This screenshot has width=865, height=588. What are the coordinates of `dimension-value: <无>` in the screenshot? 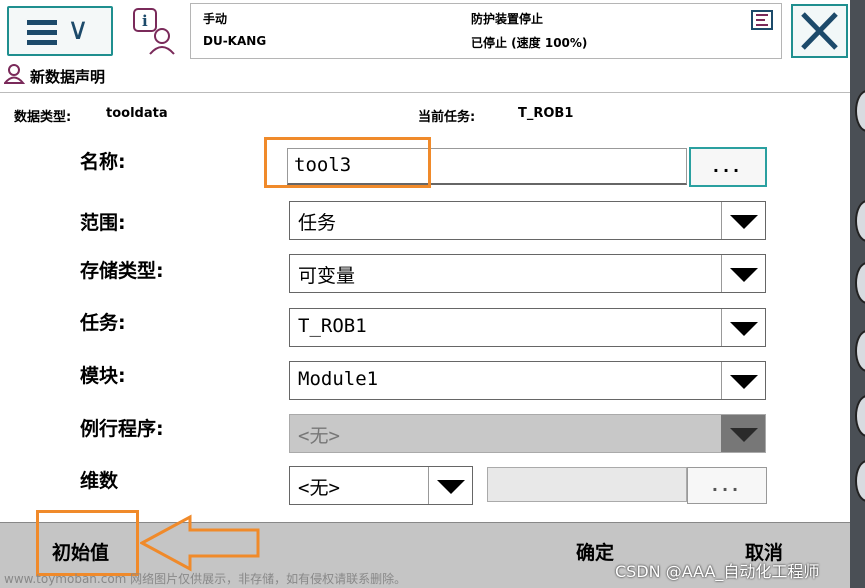 It's located at (319, 488).